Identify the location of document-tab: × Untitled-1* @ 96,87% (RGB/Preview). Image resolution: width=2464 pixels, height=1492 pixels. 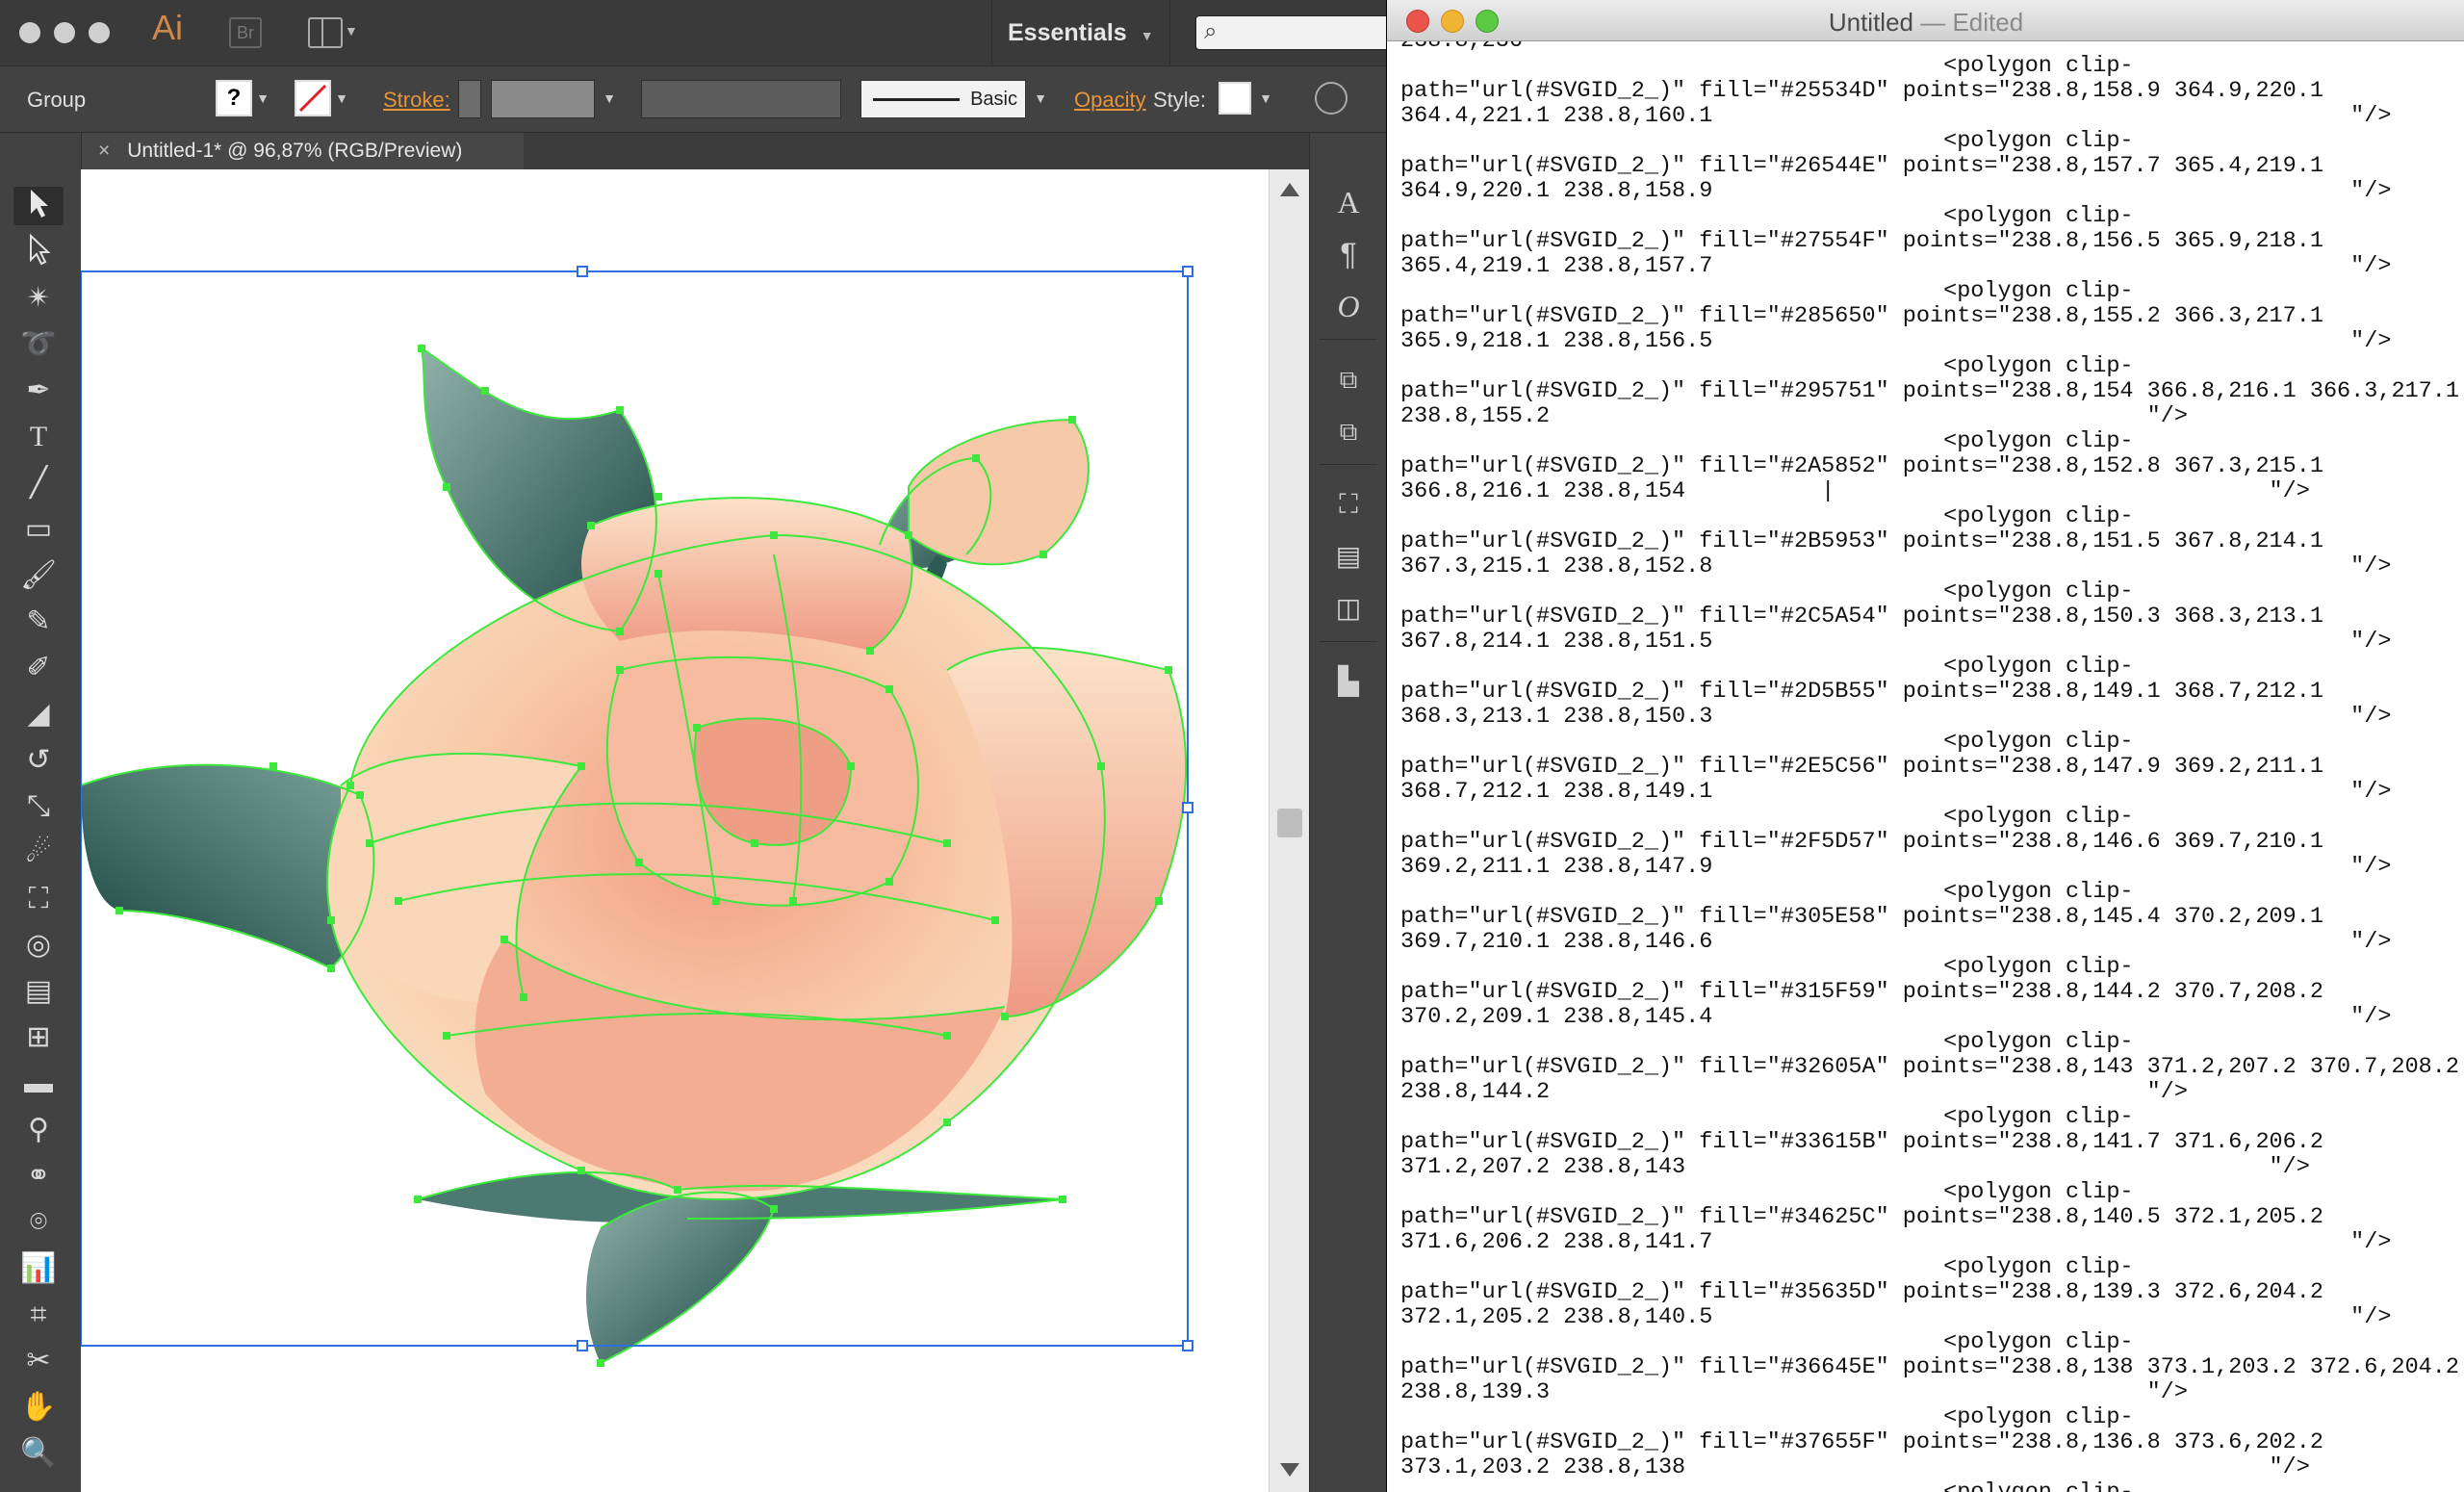
(302, 151).